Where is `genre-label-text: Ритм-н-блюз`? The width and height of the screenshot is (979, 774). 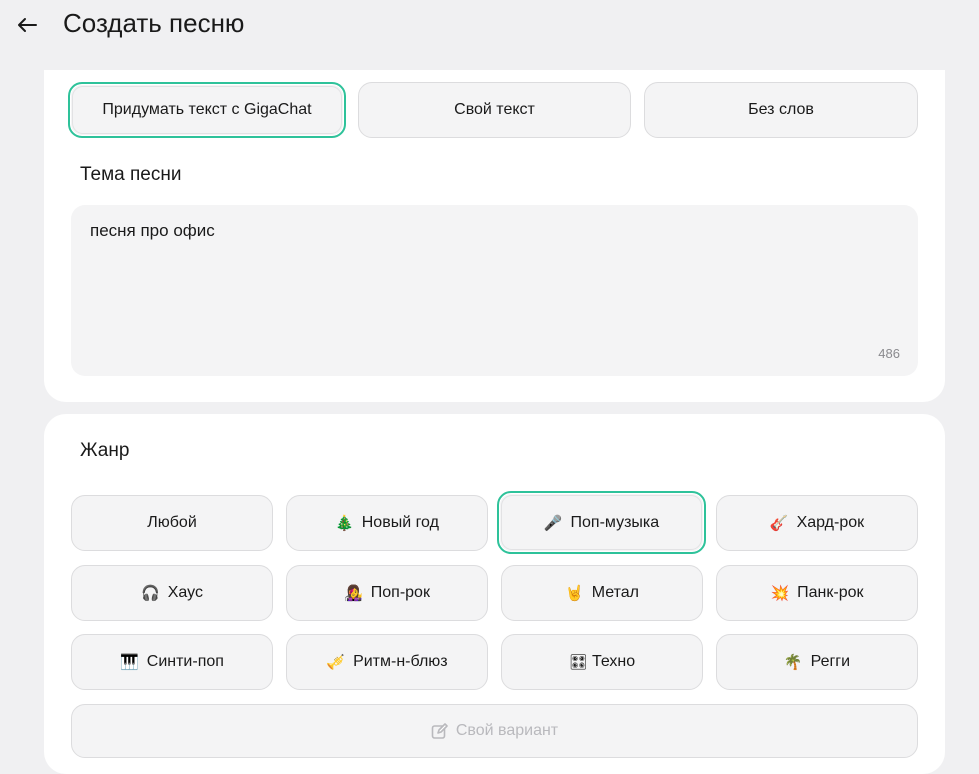 genre-label-text: Ритм-н-блюз is located at coordinates (400, 661).